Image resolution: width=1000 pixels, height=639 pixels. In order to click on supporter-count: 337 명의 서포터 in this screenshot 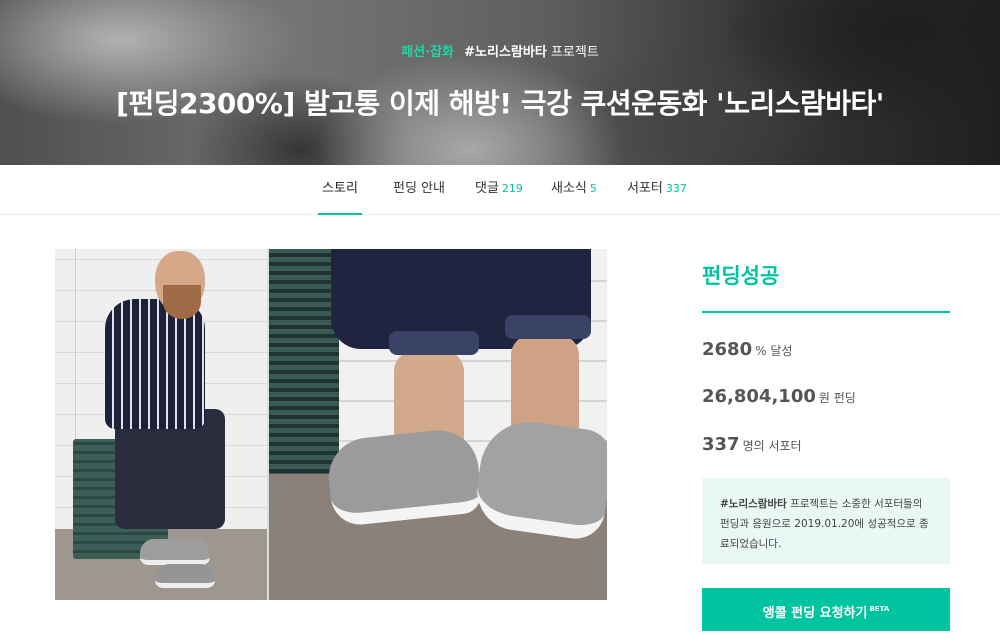, I will do `click(752, 444)`.